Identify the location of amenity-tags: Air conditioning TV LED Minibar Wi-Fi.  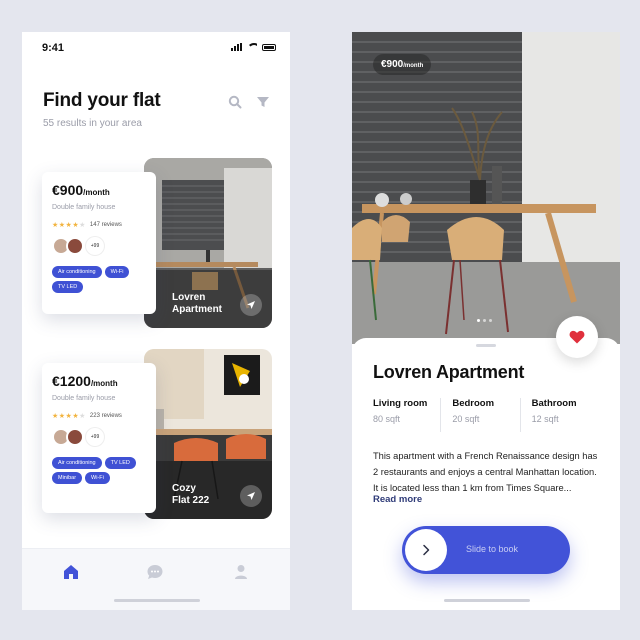
(99, 470).